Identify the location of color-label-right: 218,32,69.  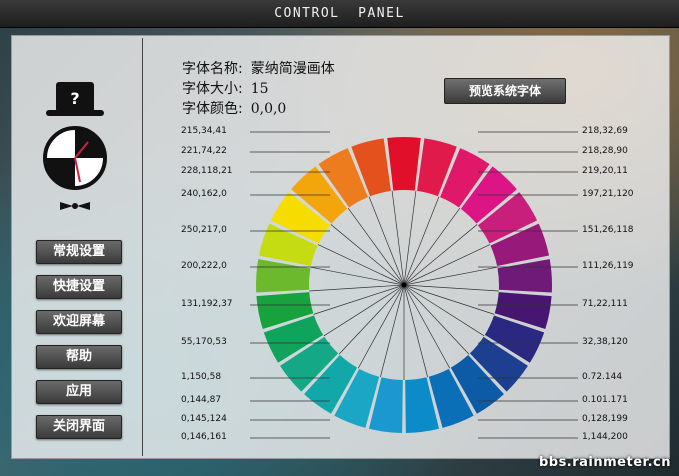
(605, 131).